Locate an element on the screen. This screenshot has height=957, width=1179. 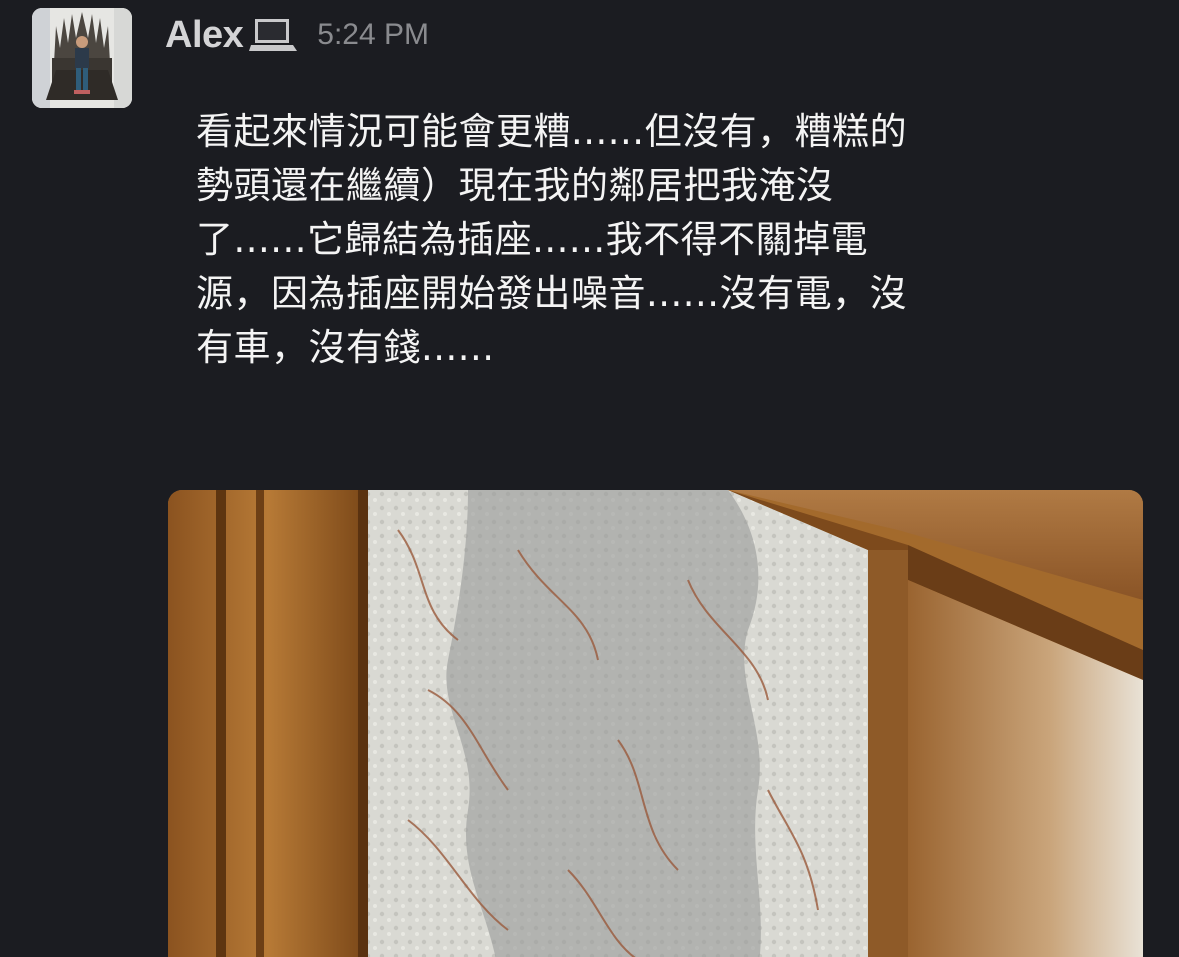
avatar is located at coordinates (82, 58).